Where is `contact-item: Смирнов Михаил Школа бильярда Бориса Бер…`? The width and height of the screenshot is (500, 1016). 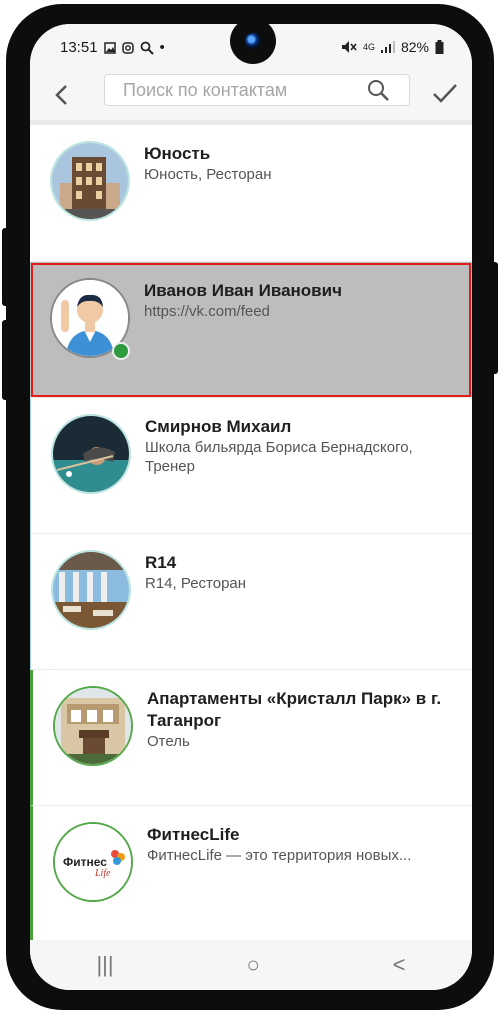
contact-item: Смирнов Михаил Школа бильярда Бориса Бер… is located at coordinates (251, 466).